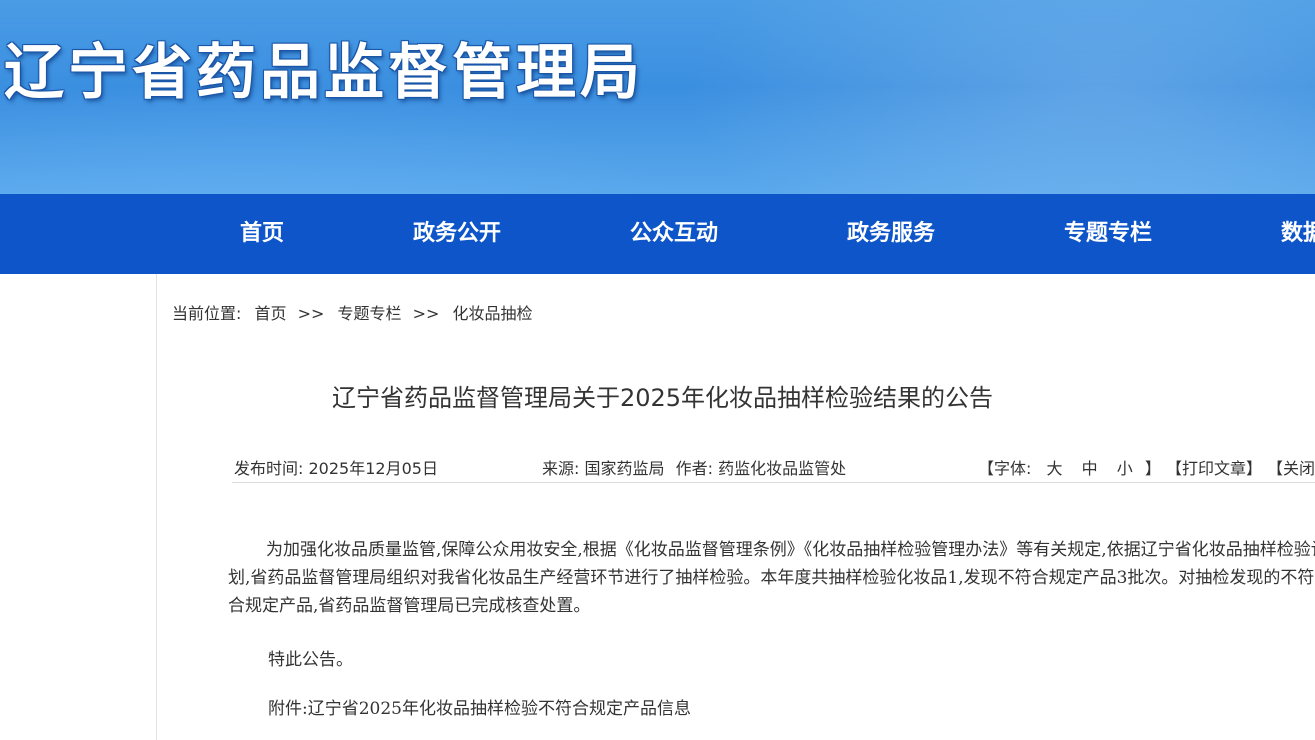 The image size is (1315, 740). Describe the element at coordinates (373, 468) in the screenshot. I see `publish-date: 2025年12月05日` at that location.